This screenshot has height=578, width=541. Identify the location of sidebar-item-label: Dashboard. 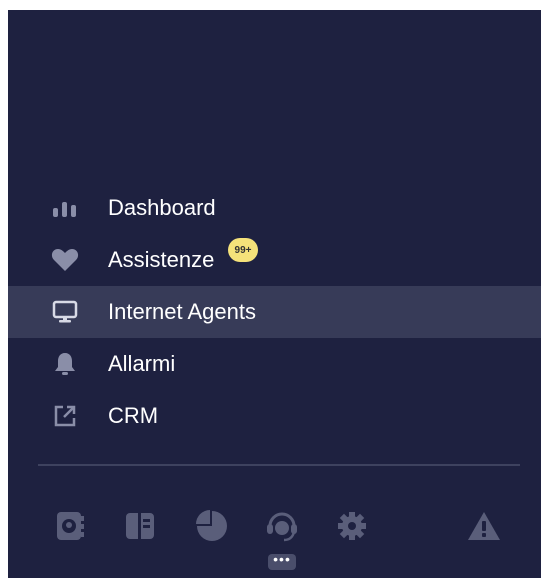
(162, 207).